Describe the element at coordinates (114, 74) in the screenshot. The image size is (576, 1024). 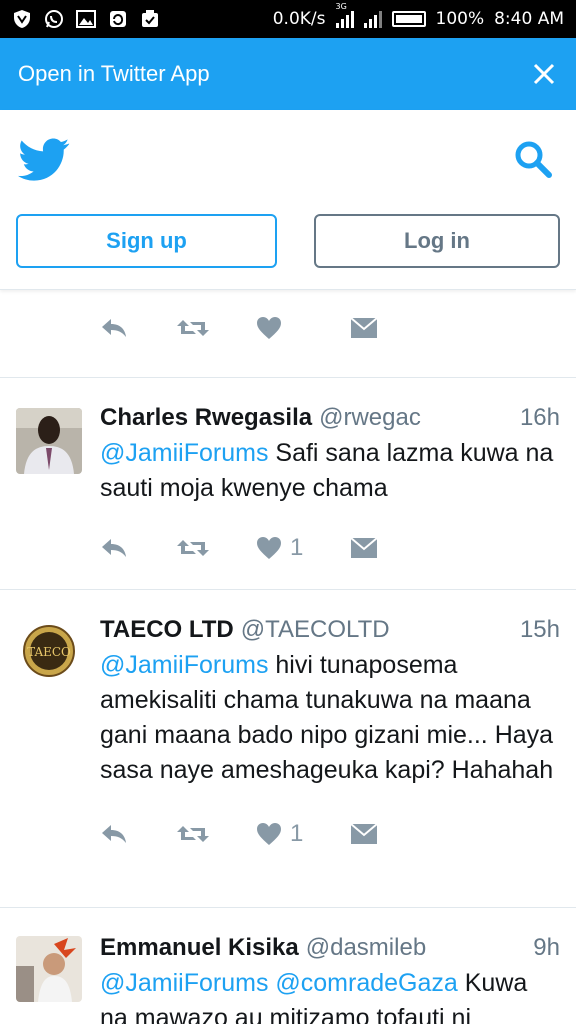
I see `banner-text: Open in Twitter App` at that location.